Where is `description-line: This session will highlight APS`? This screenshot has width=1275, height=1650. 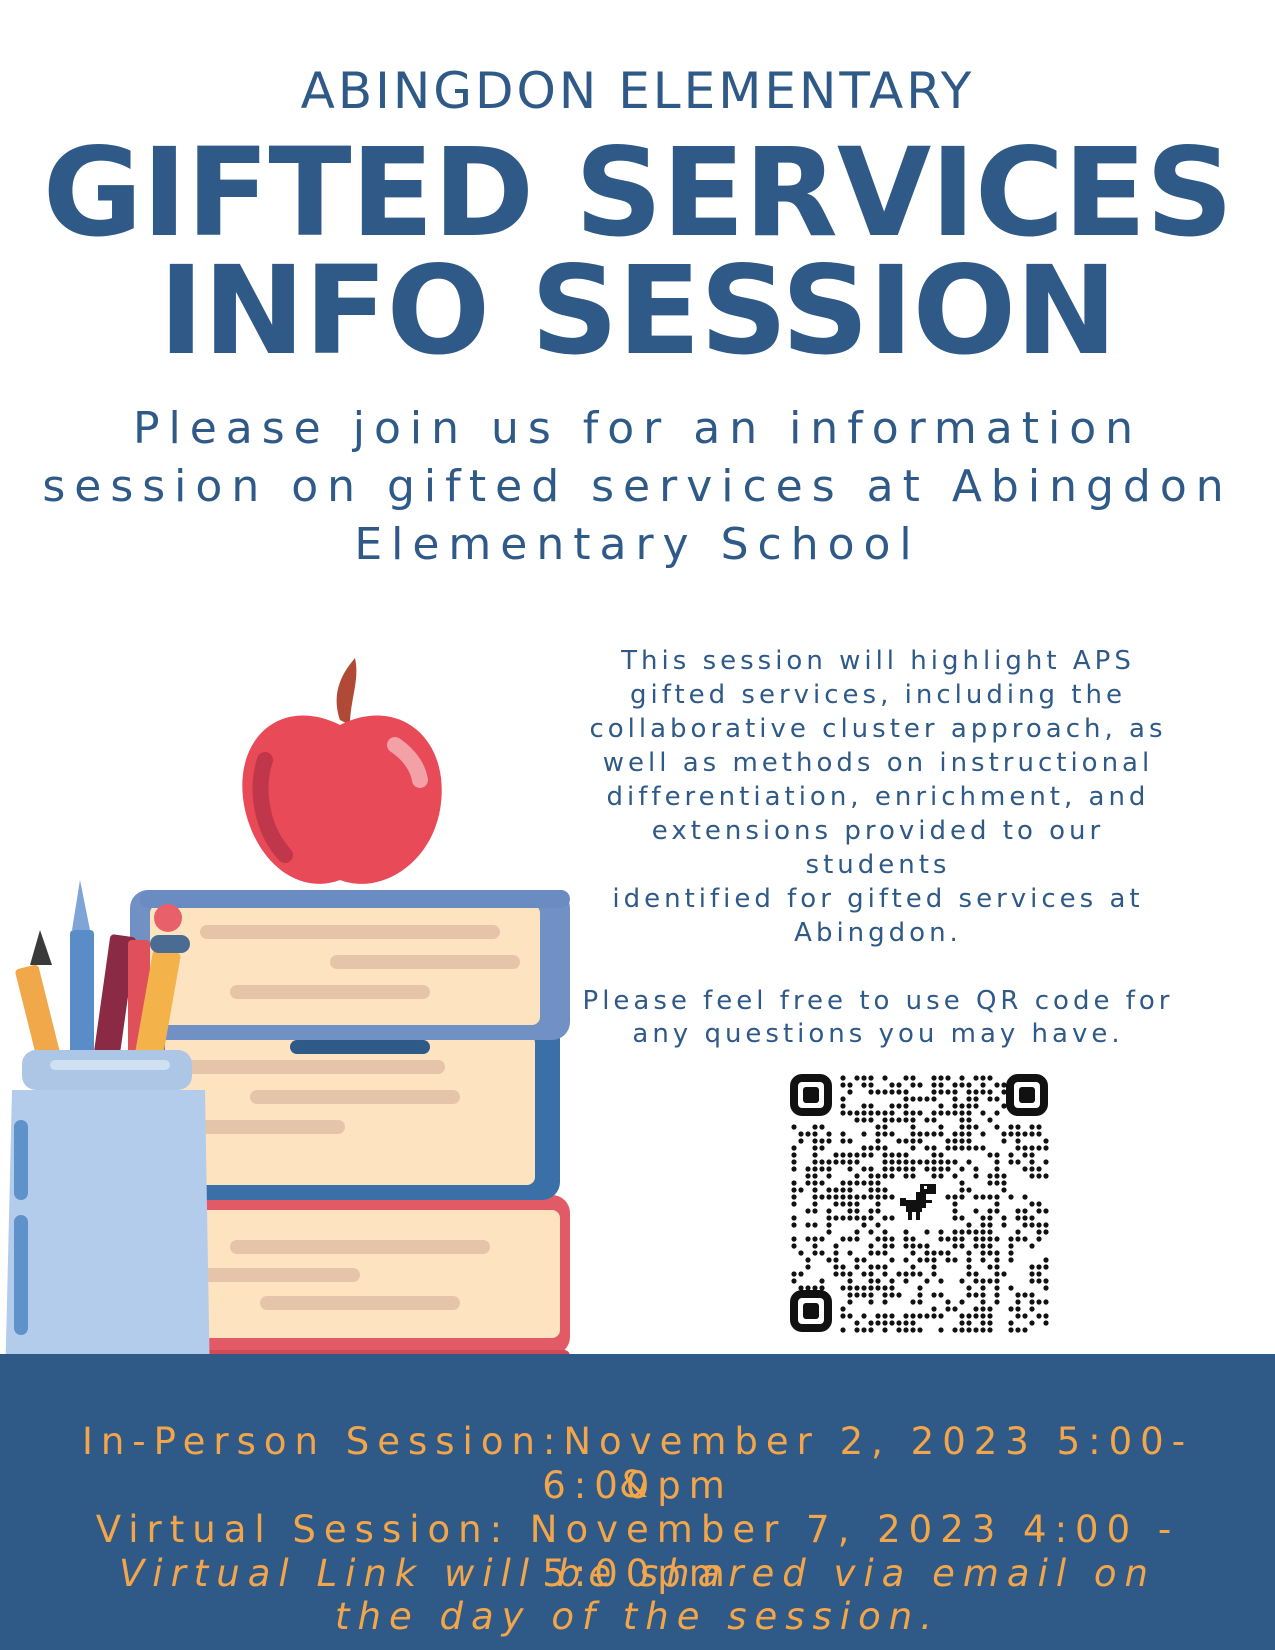 description-line: This session will highlight APS is located at coordinates (878, 661).